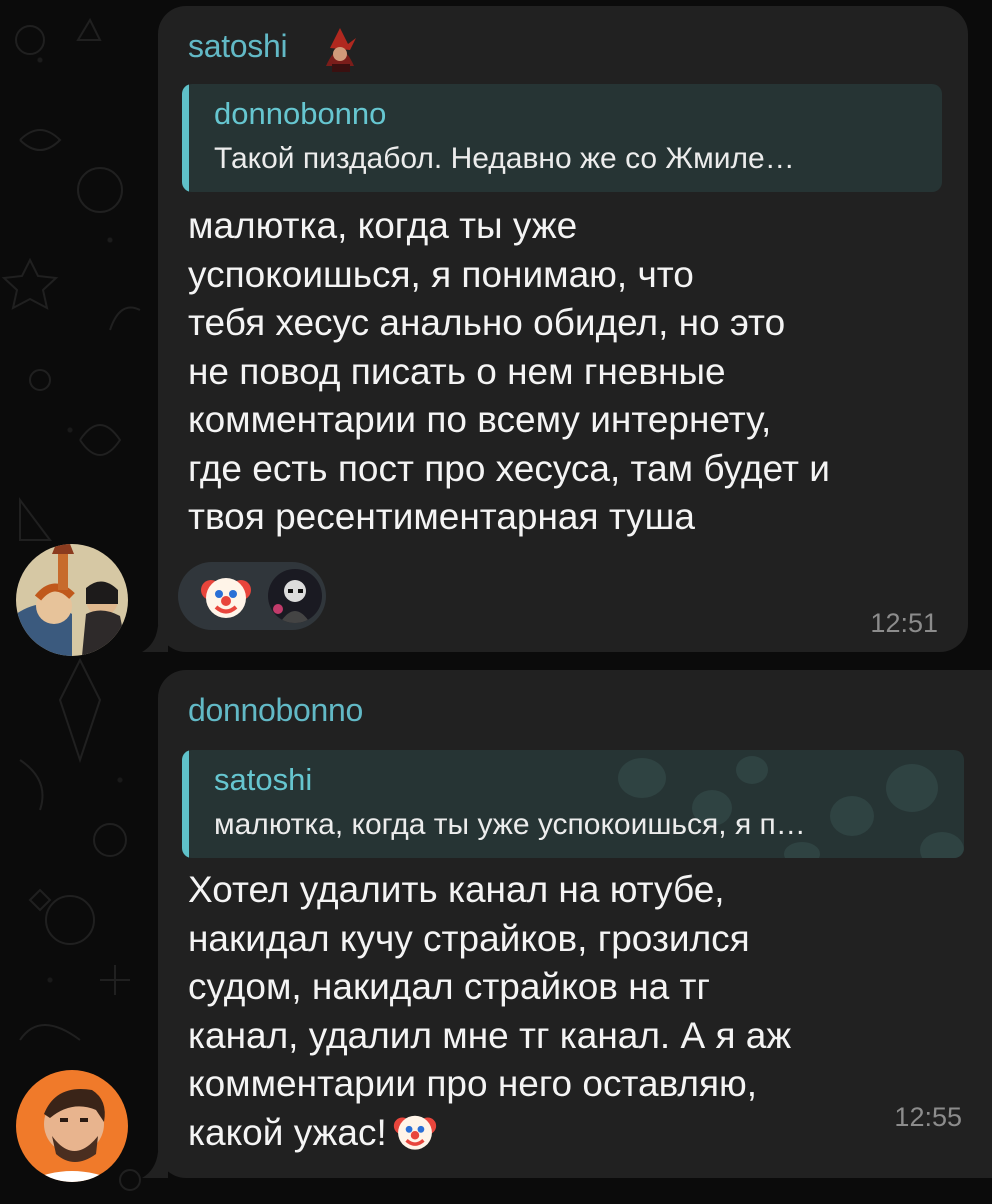 The height and width of the screenshot is (1204, 992). I want to click on reaction-avatar-image, so click(295, 596).